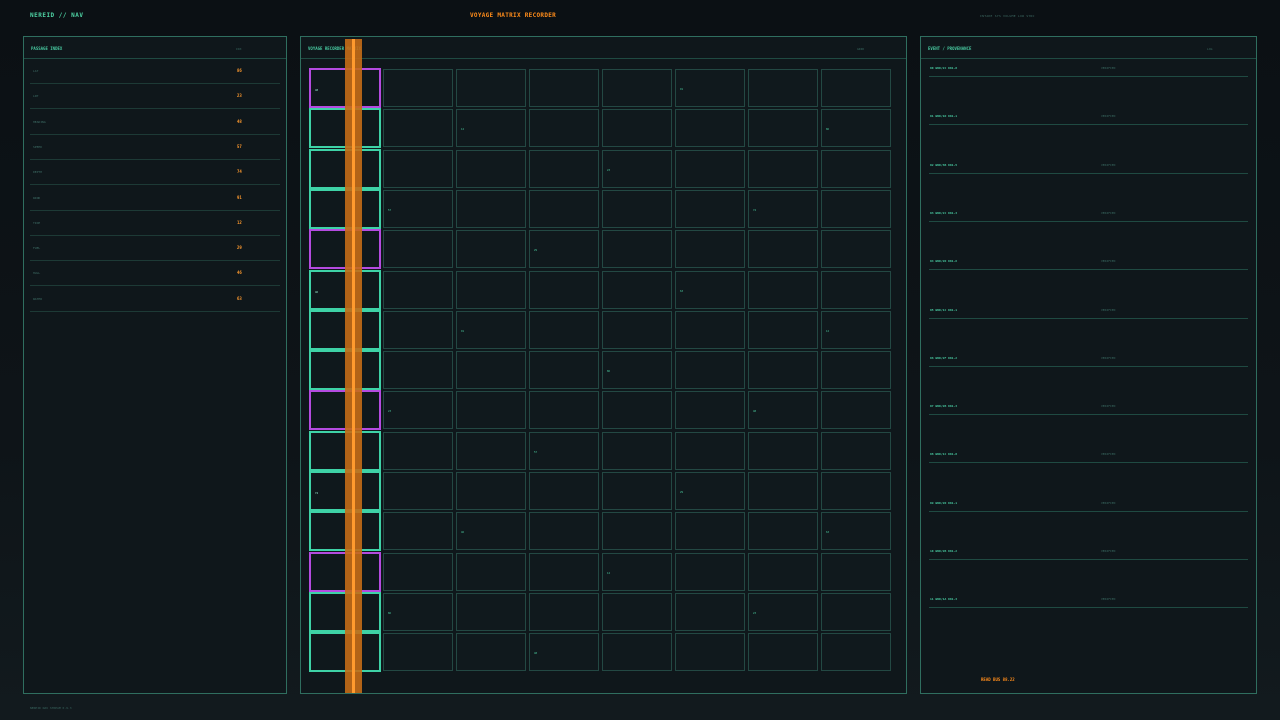 This screenshot has width=1280, height=720. What do you see at coordinates (1088, 168) in the screenshot?
I see `event-row: 02 WRD/3B 001-5 VERIFIED` at bounding box center [1088, 168].